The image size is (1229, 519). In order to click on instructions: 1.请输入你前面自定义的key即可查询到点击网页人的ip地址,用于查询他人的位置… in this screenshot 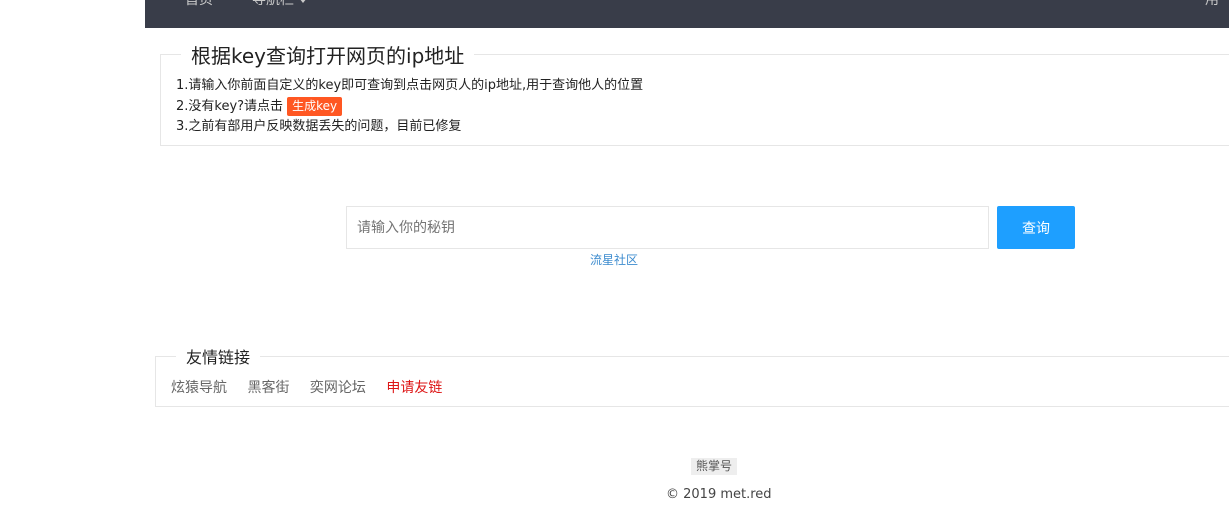, I will do `click(409, 107)`.